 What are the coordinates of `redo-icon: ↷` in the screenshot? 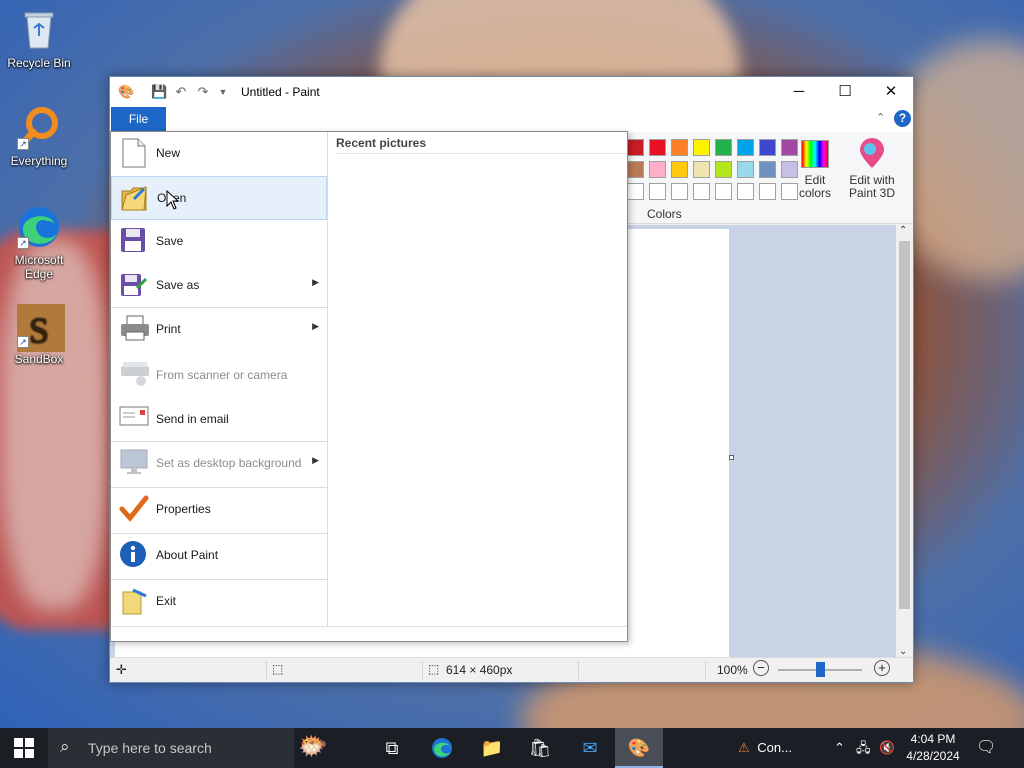 It's located at (203, 92).